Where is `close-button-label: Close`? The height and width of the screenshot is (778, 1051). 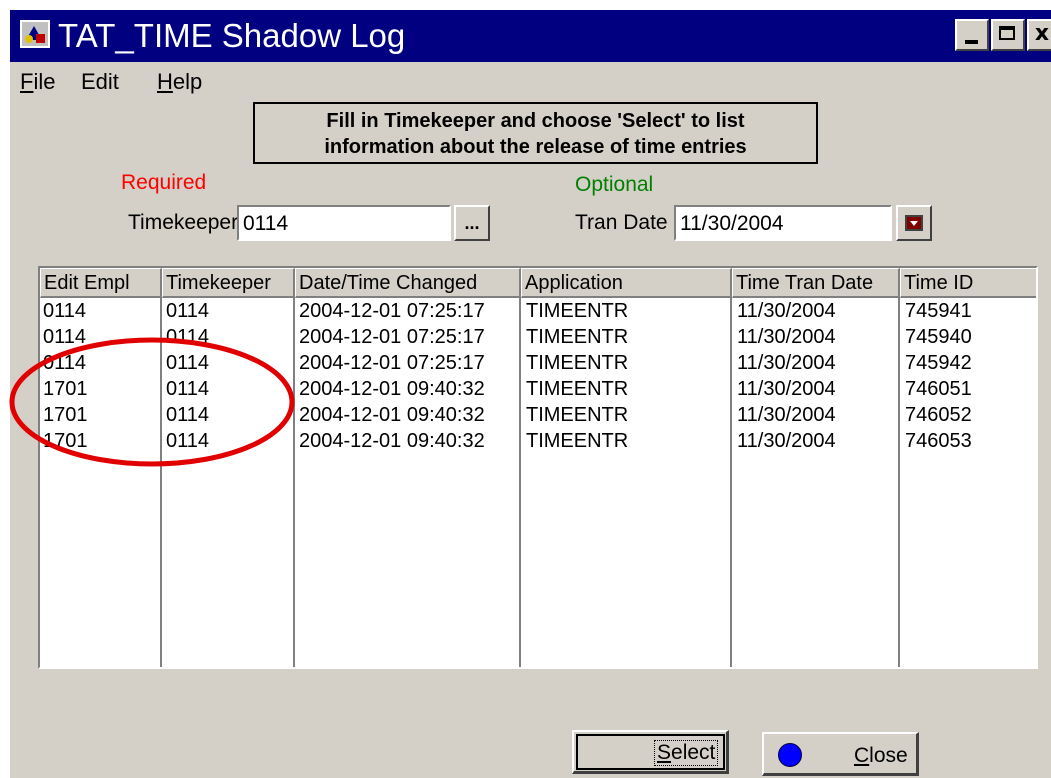
close-button-label: Close is located at coordinates (881, 756).